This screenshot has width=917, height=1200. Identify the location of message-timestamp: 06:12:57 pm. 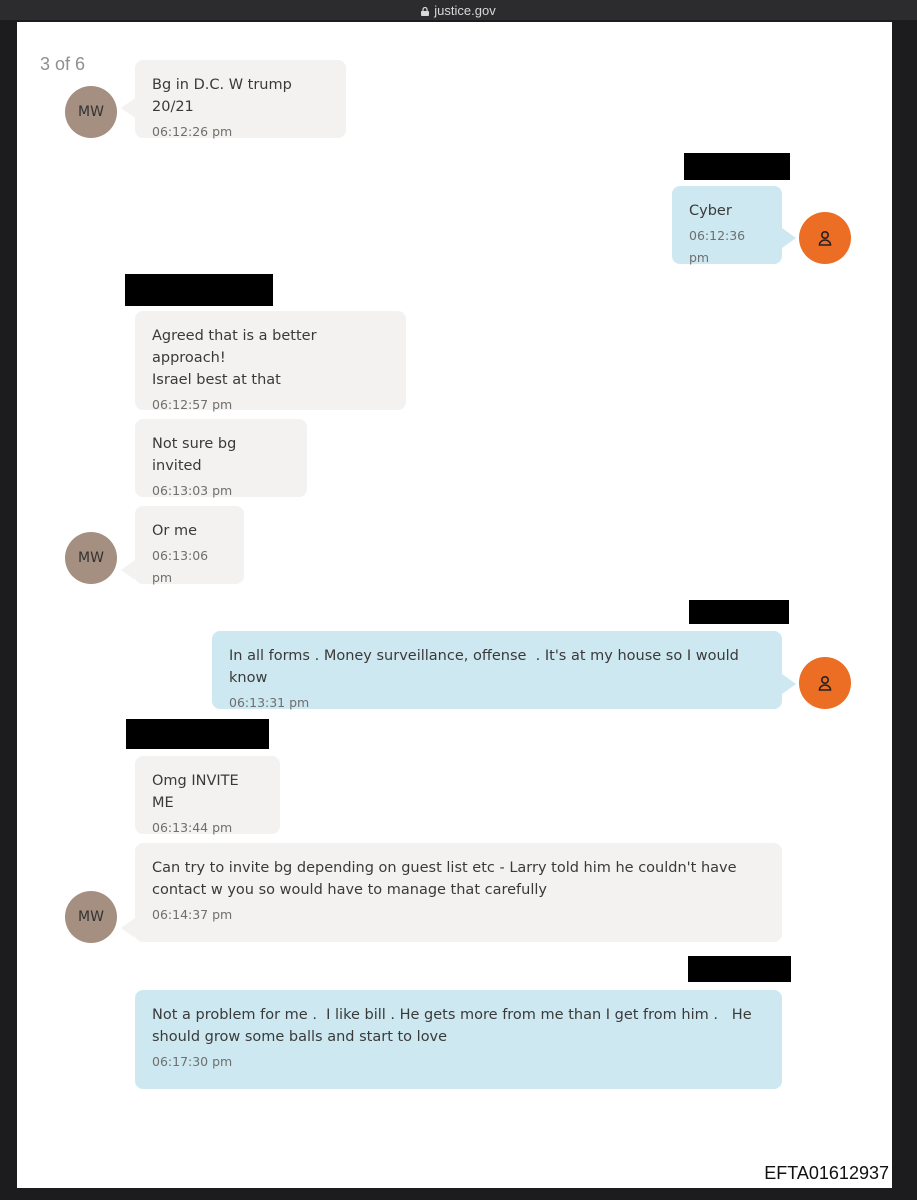
(192, 404).